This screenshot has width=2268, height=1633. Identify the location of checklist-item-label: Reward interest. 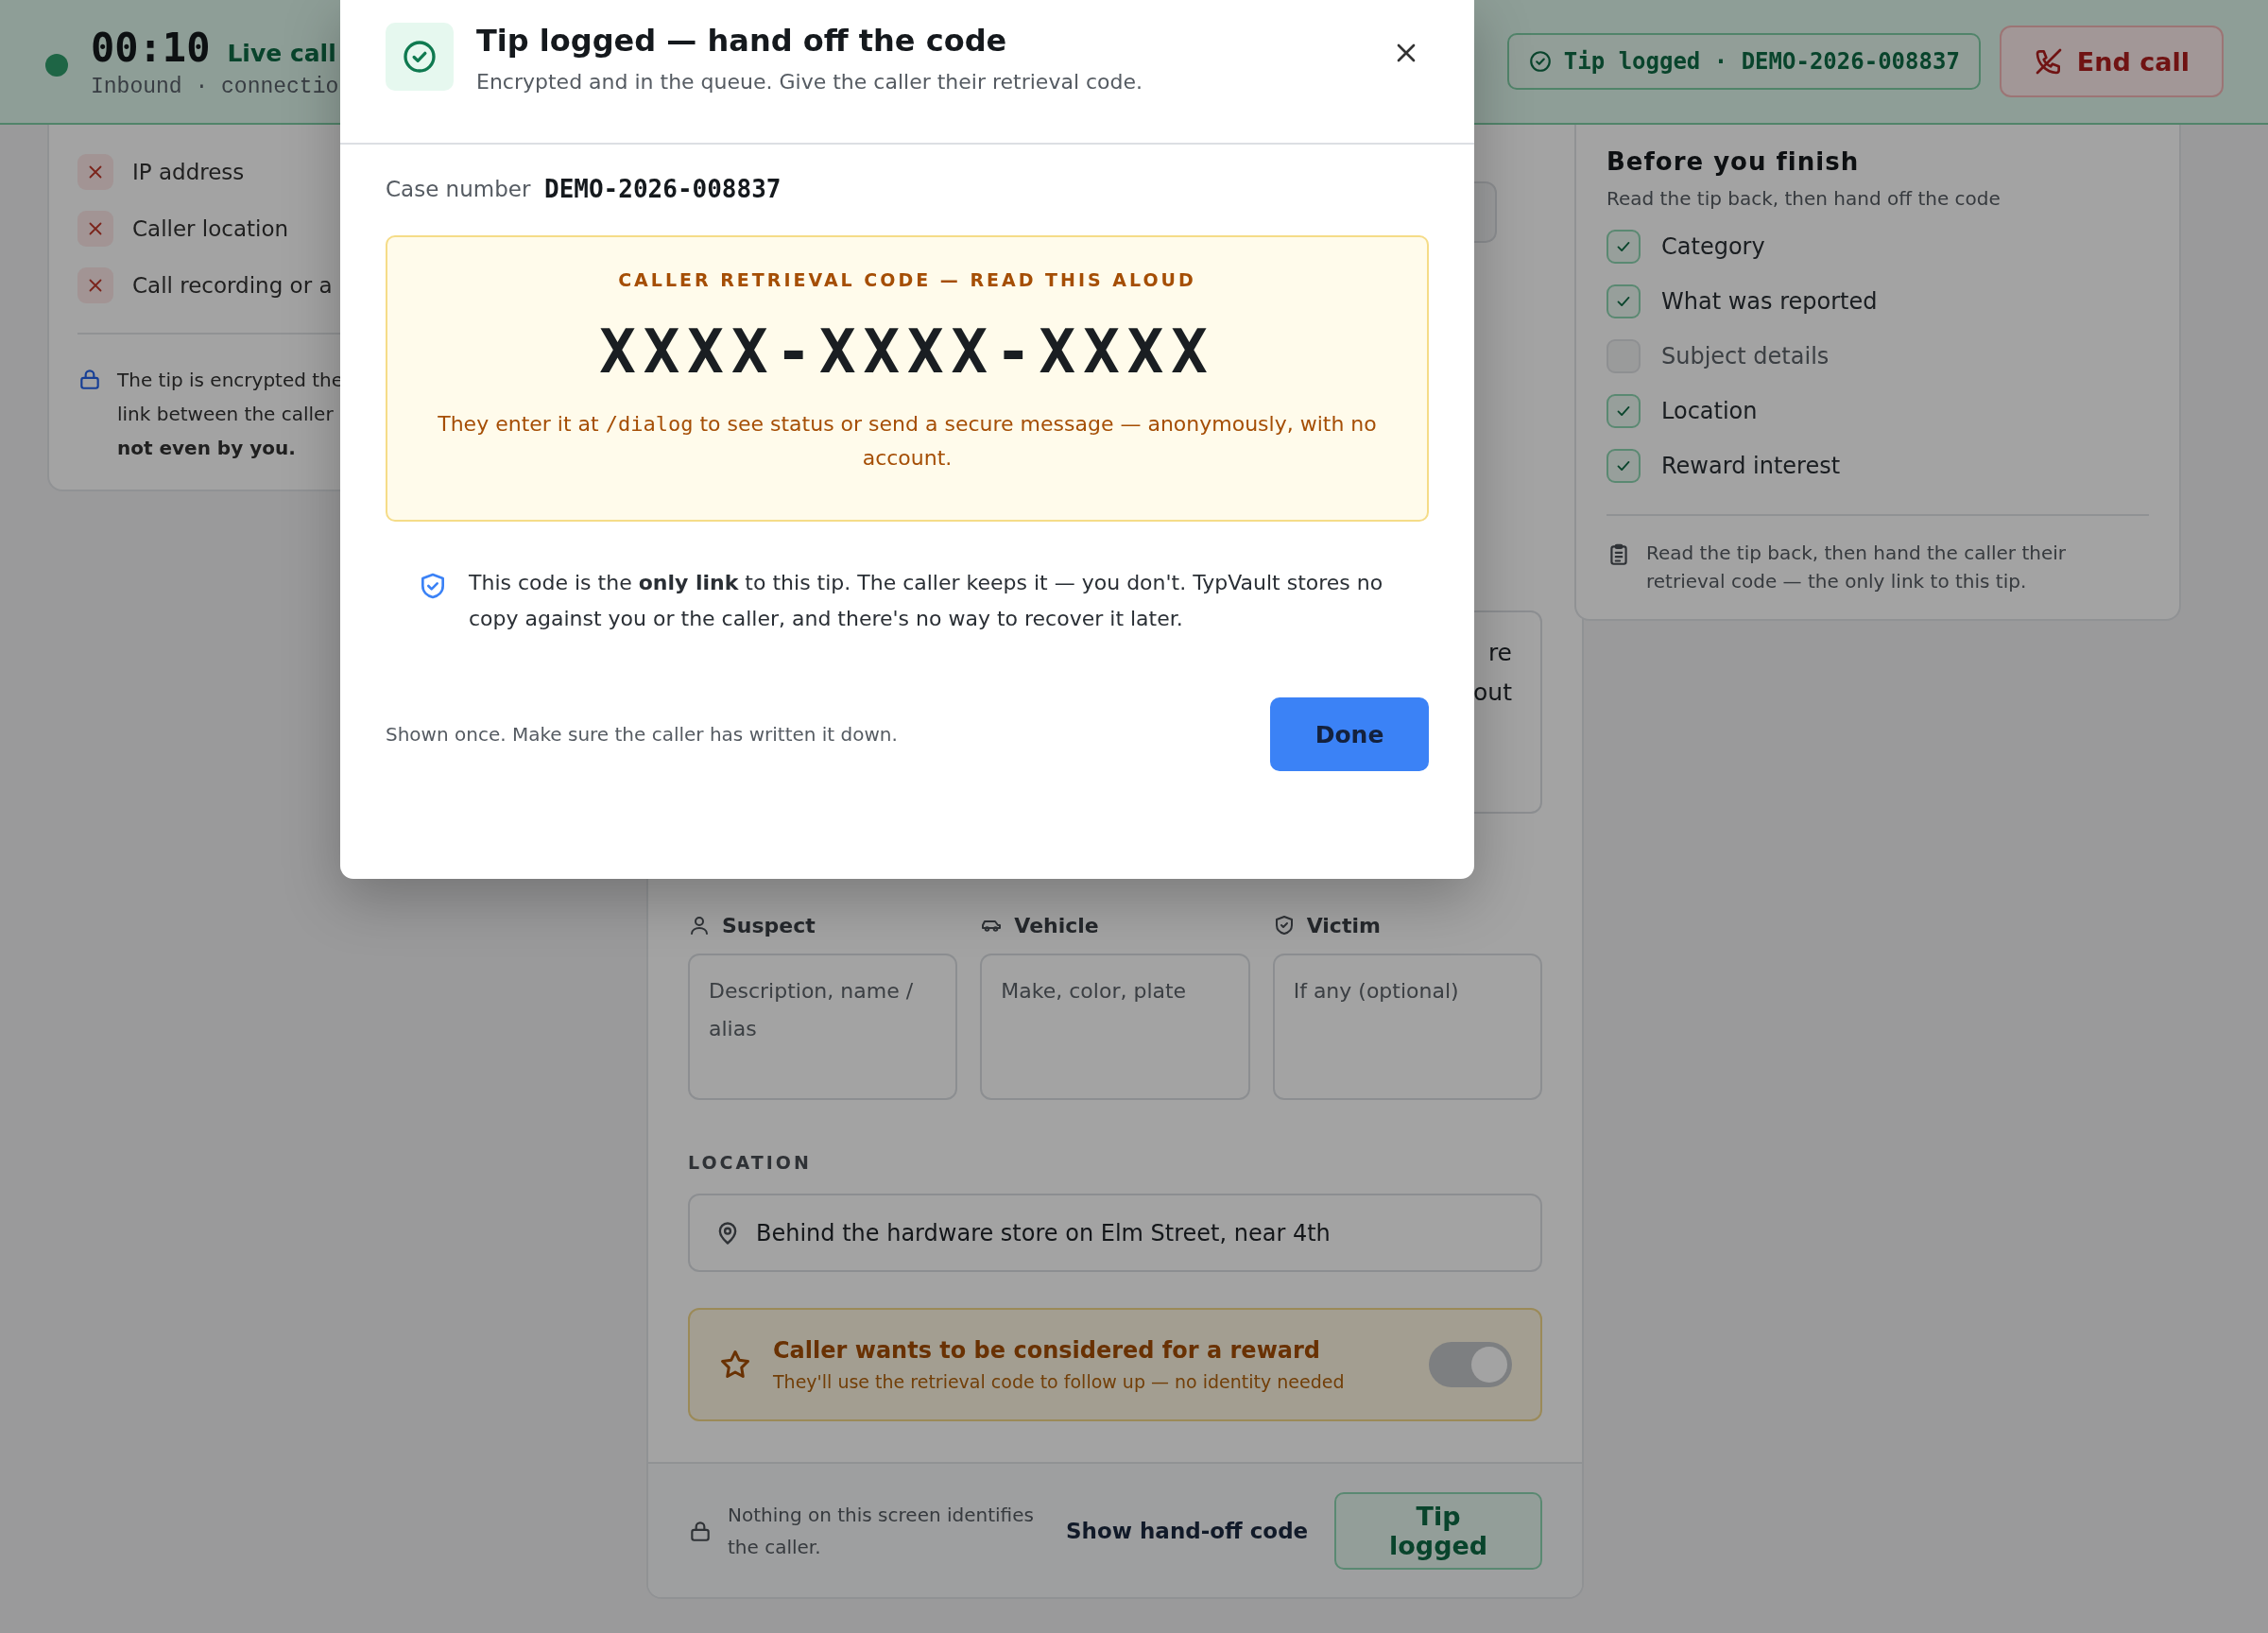
(1751, 466).